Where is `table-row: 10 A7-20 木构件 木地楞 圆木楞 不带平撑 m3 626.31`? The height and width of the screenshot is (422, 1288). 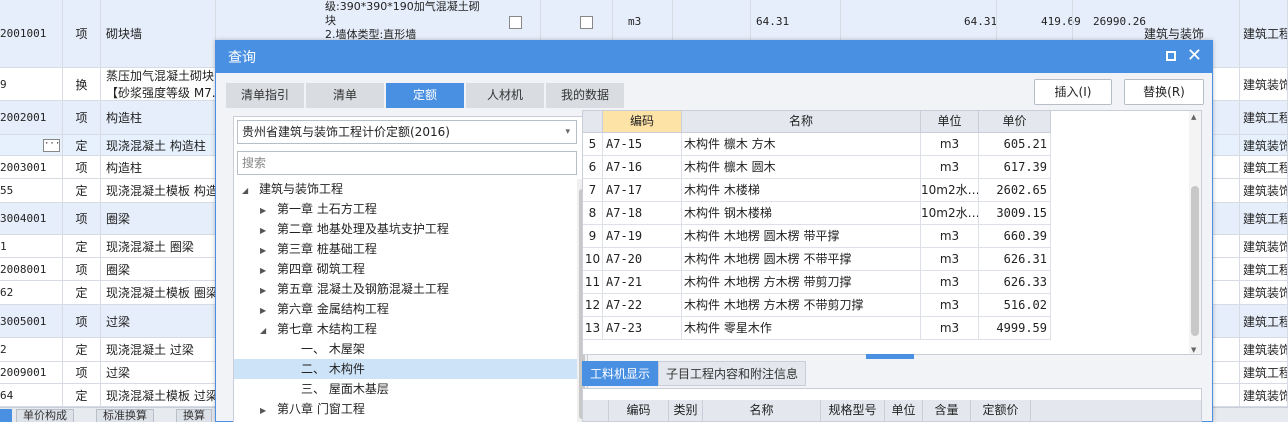 table-row: 10 A7-20 木构件 木地楞 圆木楞 不带平撑 m3 626.31 is located at coordinates (817, 259).